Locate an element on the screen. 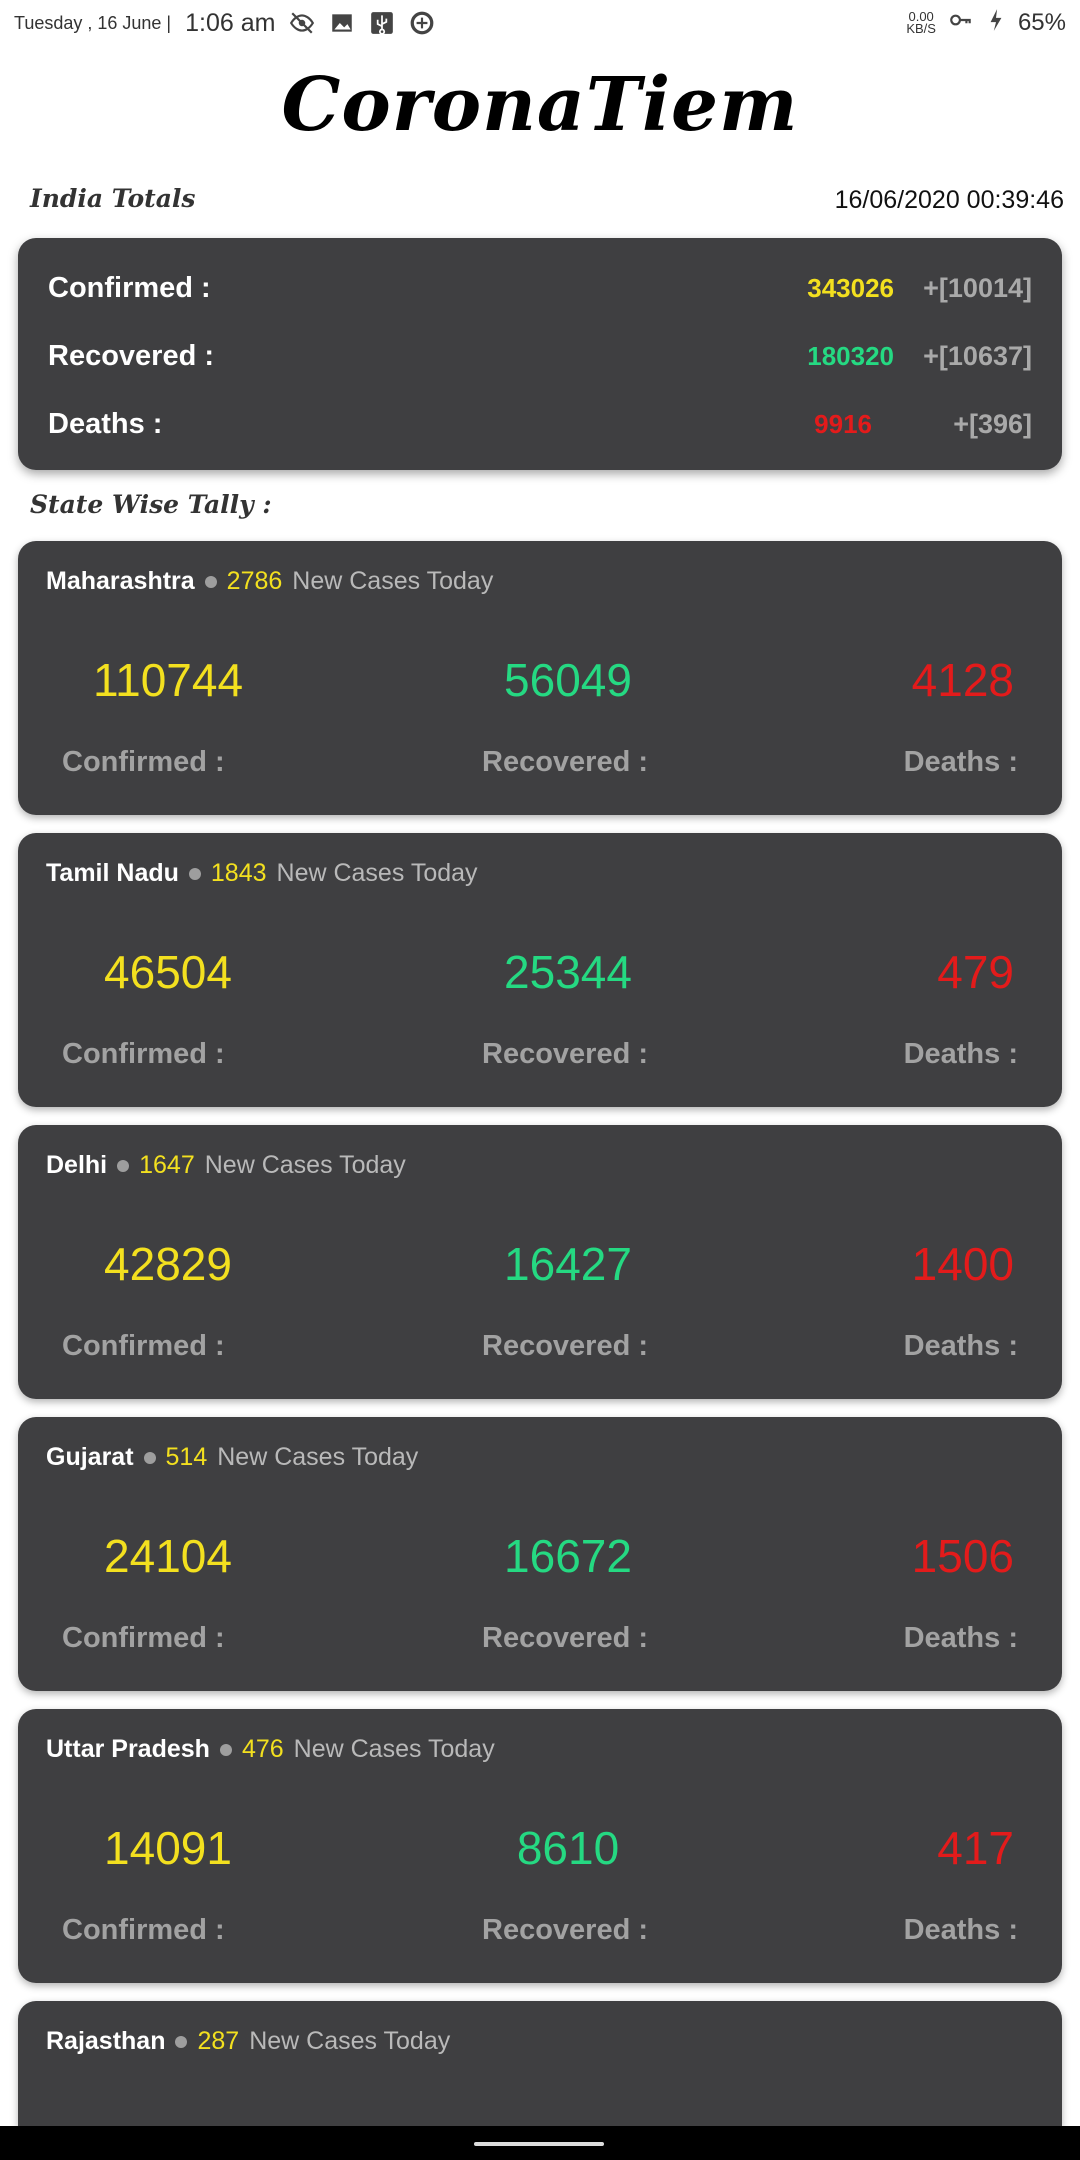 The image size is (1080, 2160). totals-deaths-delta: +[396] is located at coordinates (992, 423).